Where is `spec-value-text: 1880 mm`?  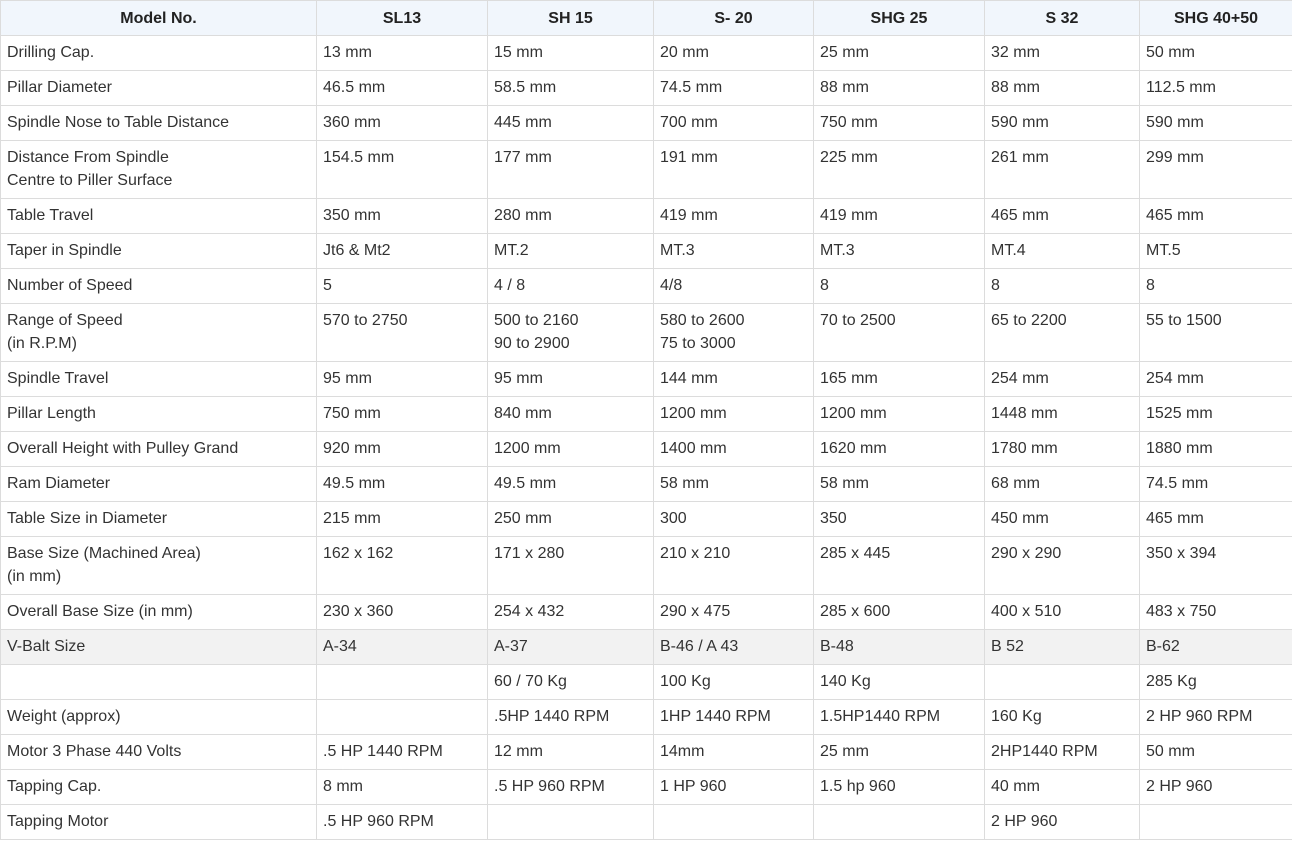
spec-value-text: 1880 mm is located at coordinates (1179, 448).